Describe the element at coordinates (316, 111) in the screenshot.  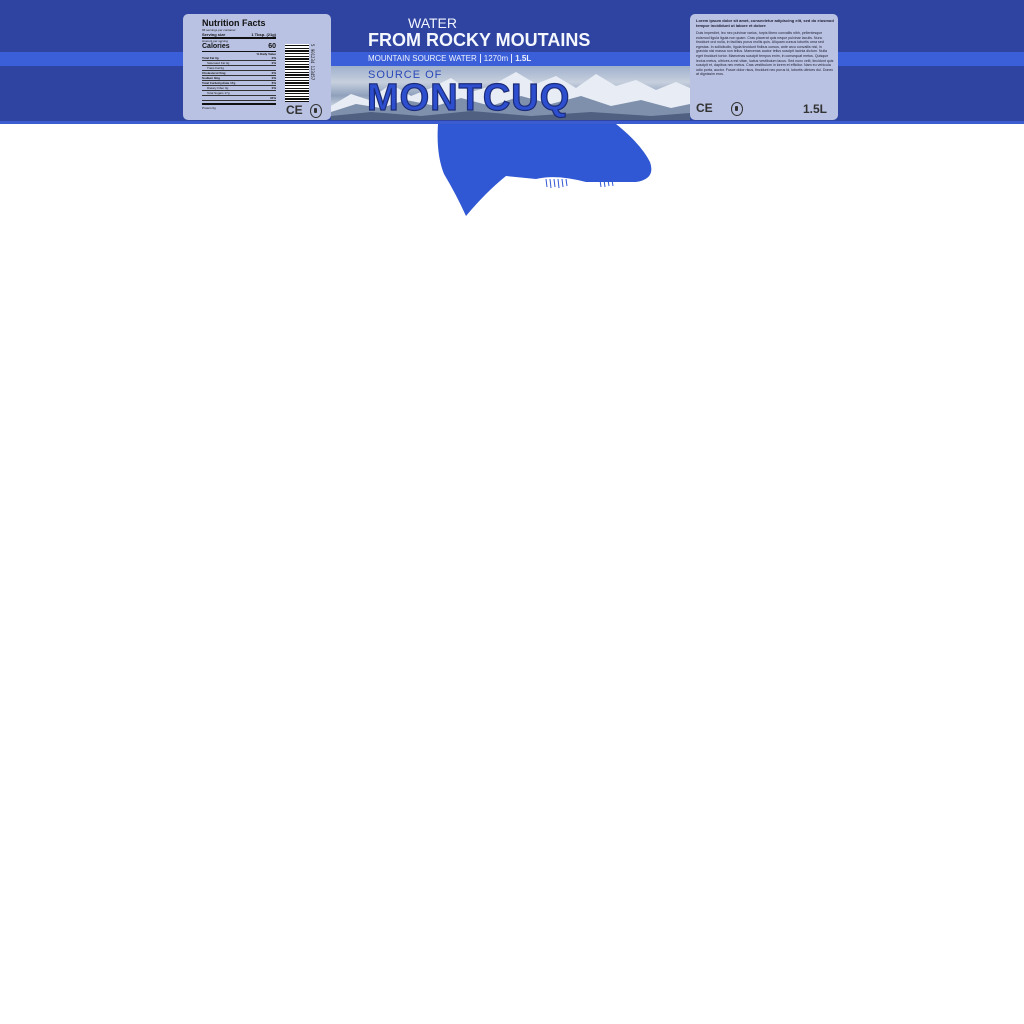
I see `recycle-icon` at that location.